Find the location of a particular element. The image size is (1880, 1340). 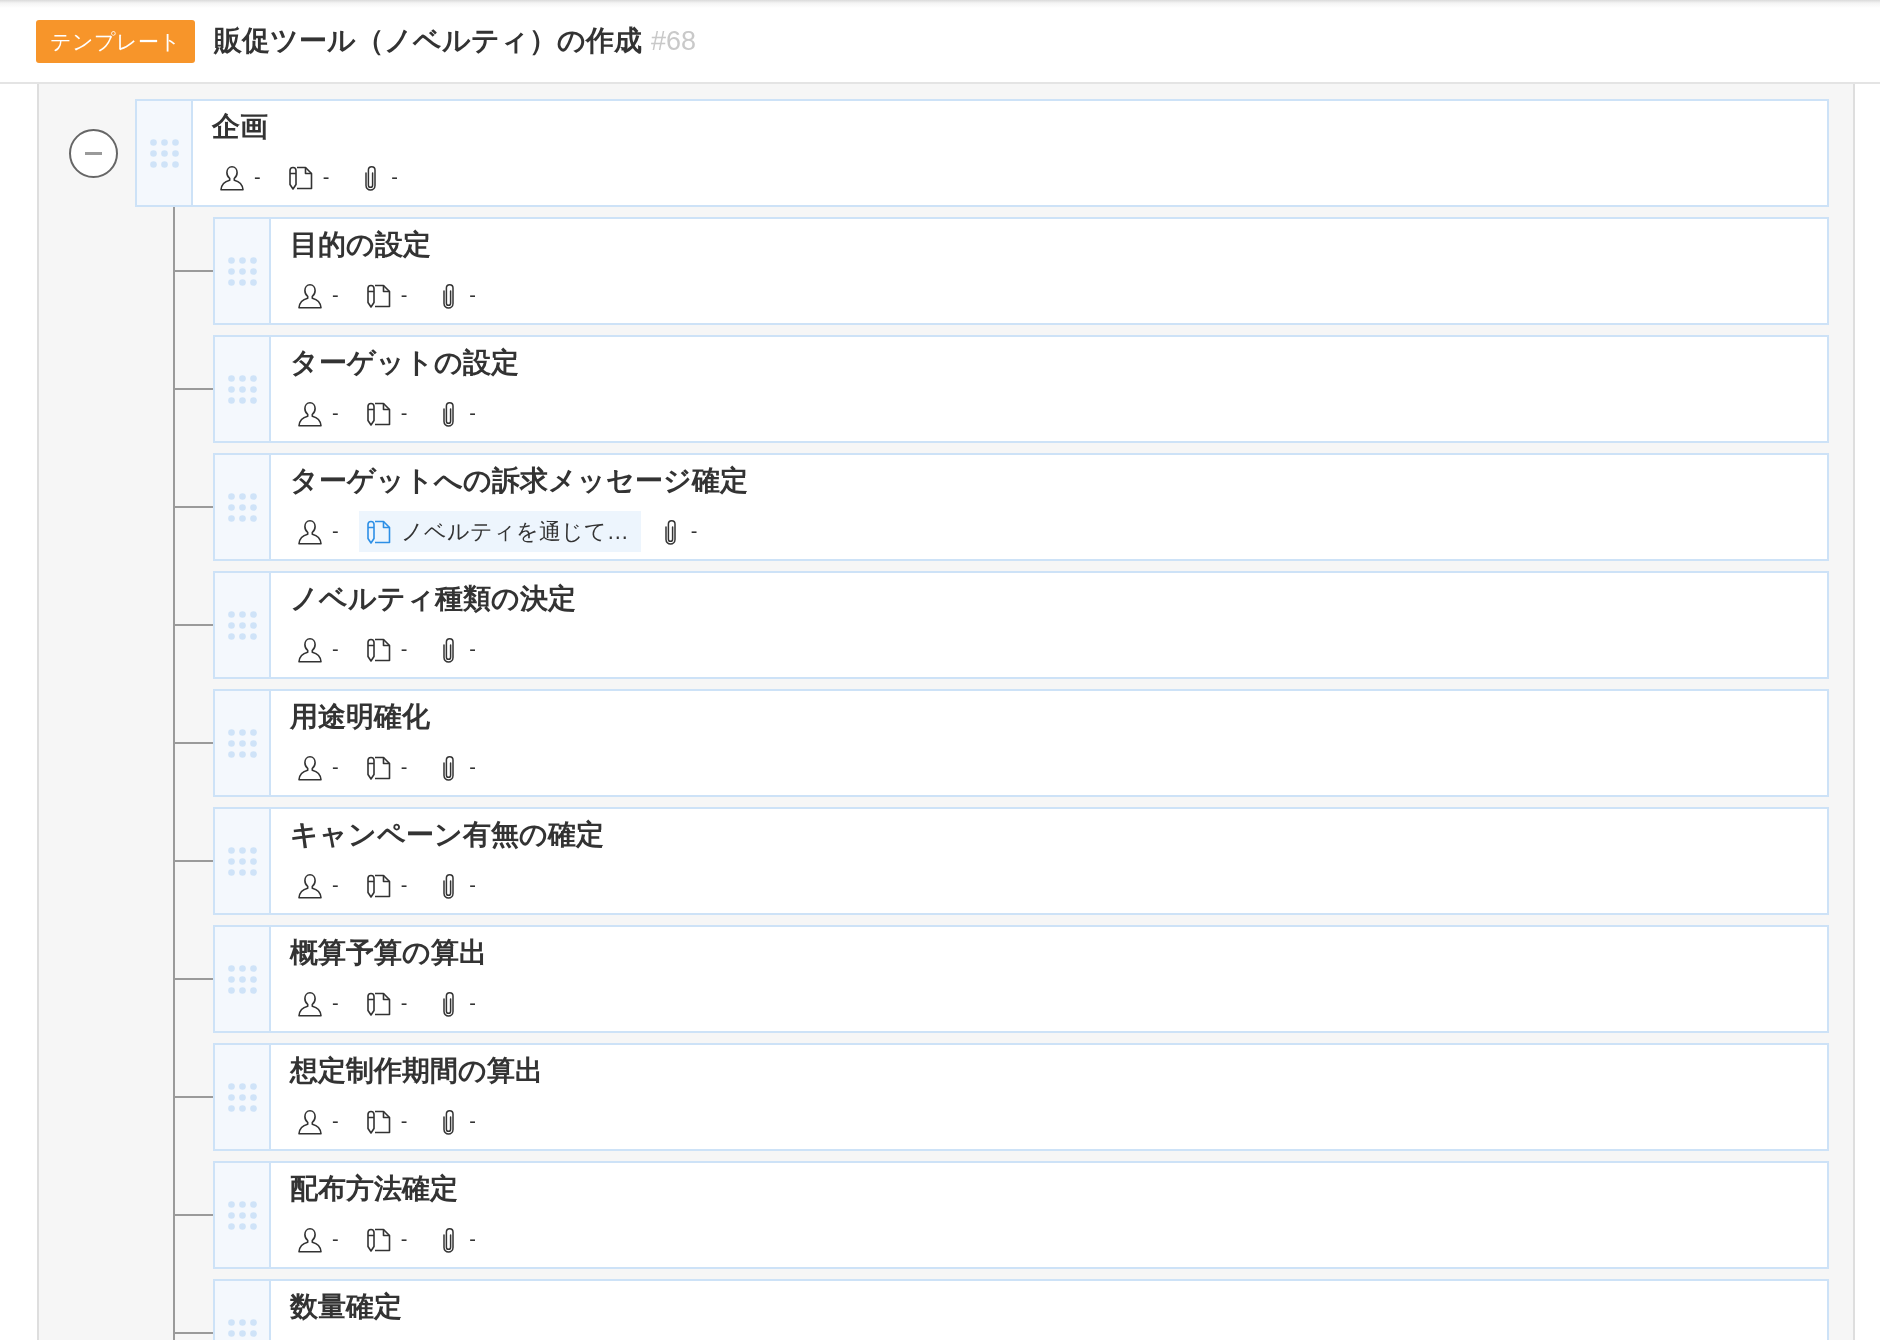

task-title: 数量確定 is located at coordinates (346, 1307).